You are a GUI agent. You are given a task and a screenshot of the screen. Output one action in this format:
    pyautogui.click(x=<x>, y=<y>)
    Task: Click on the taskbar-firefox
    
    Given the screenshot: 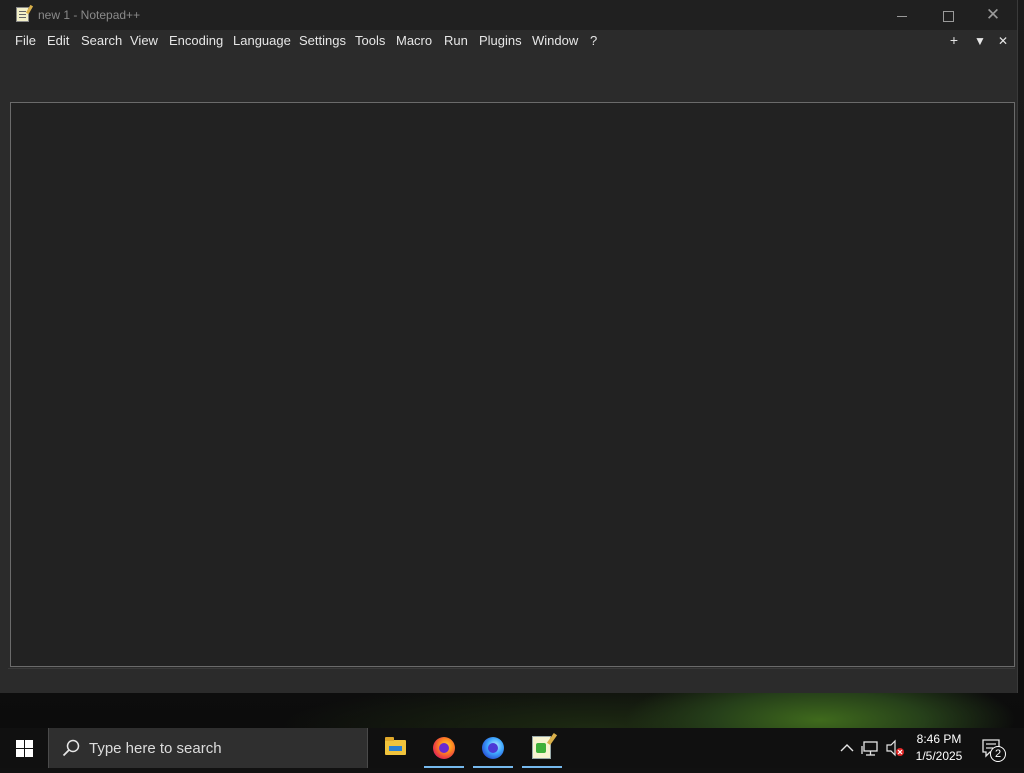 What is the action you would take?
    pyautogui.click(x=444, y=748)
    